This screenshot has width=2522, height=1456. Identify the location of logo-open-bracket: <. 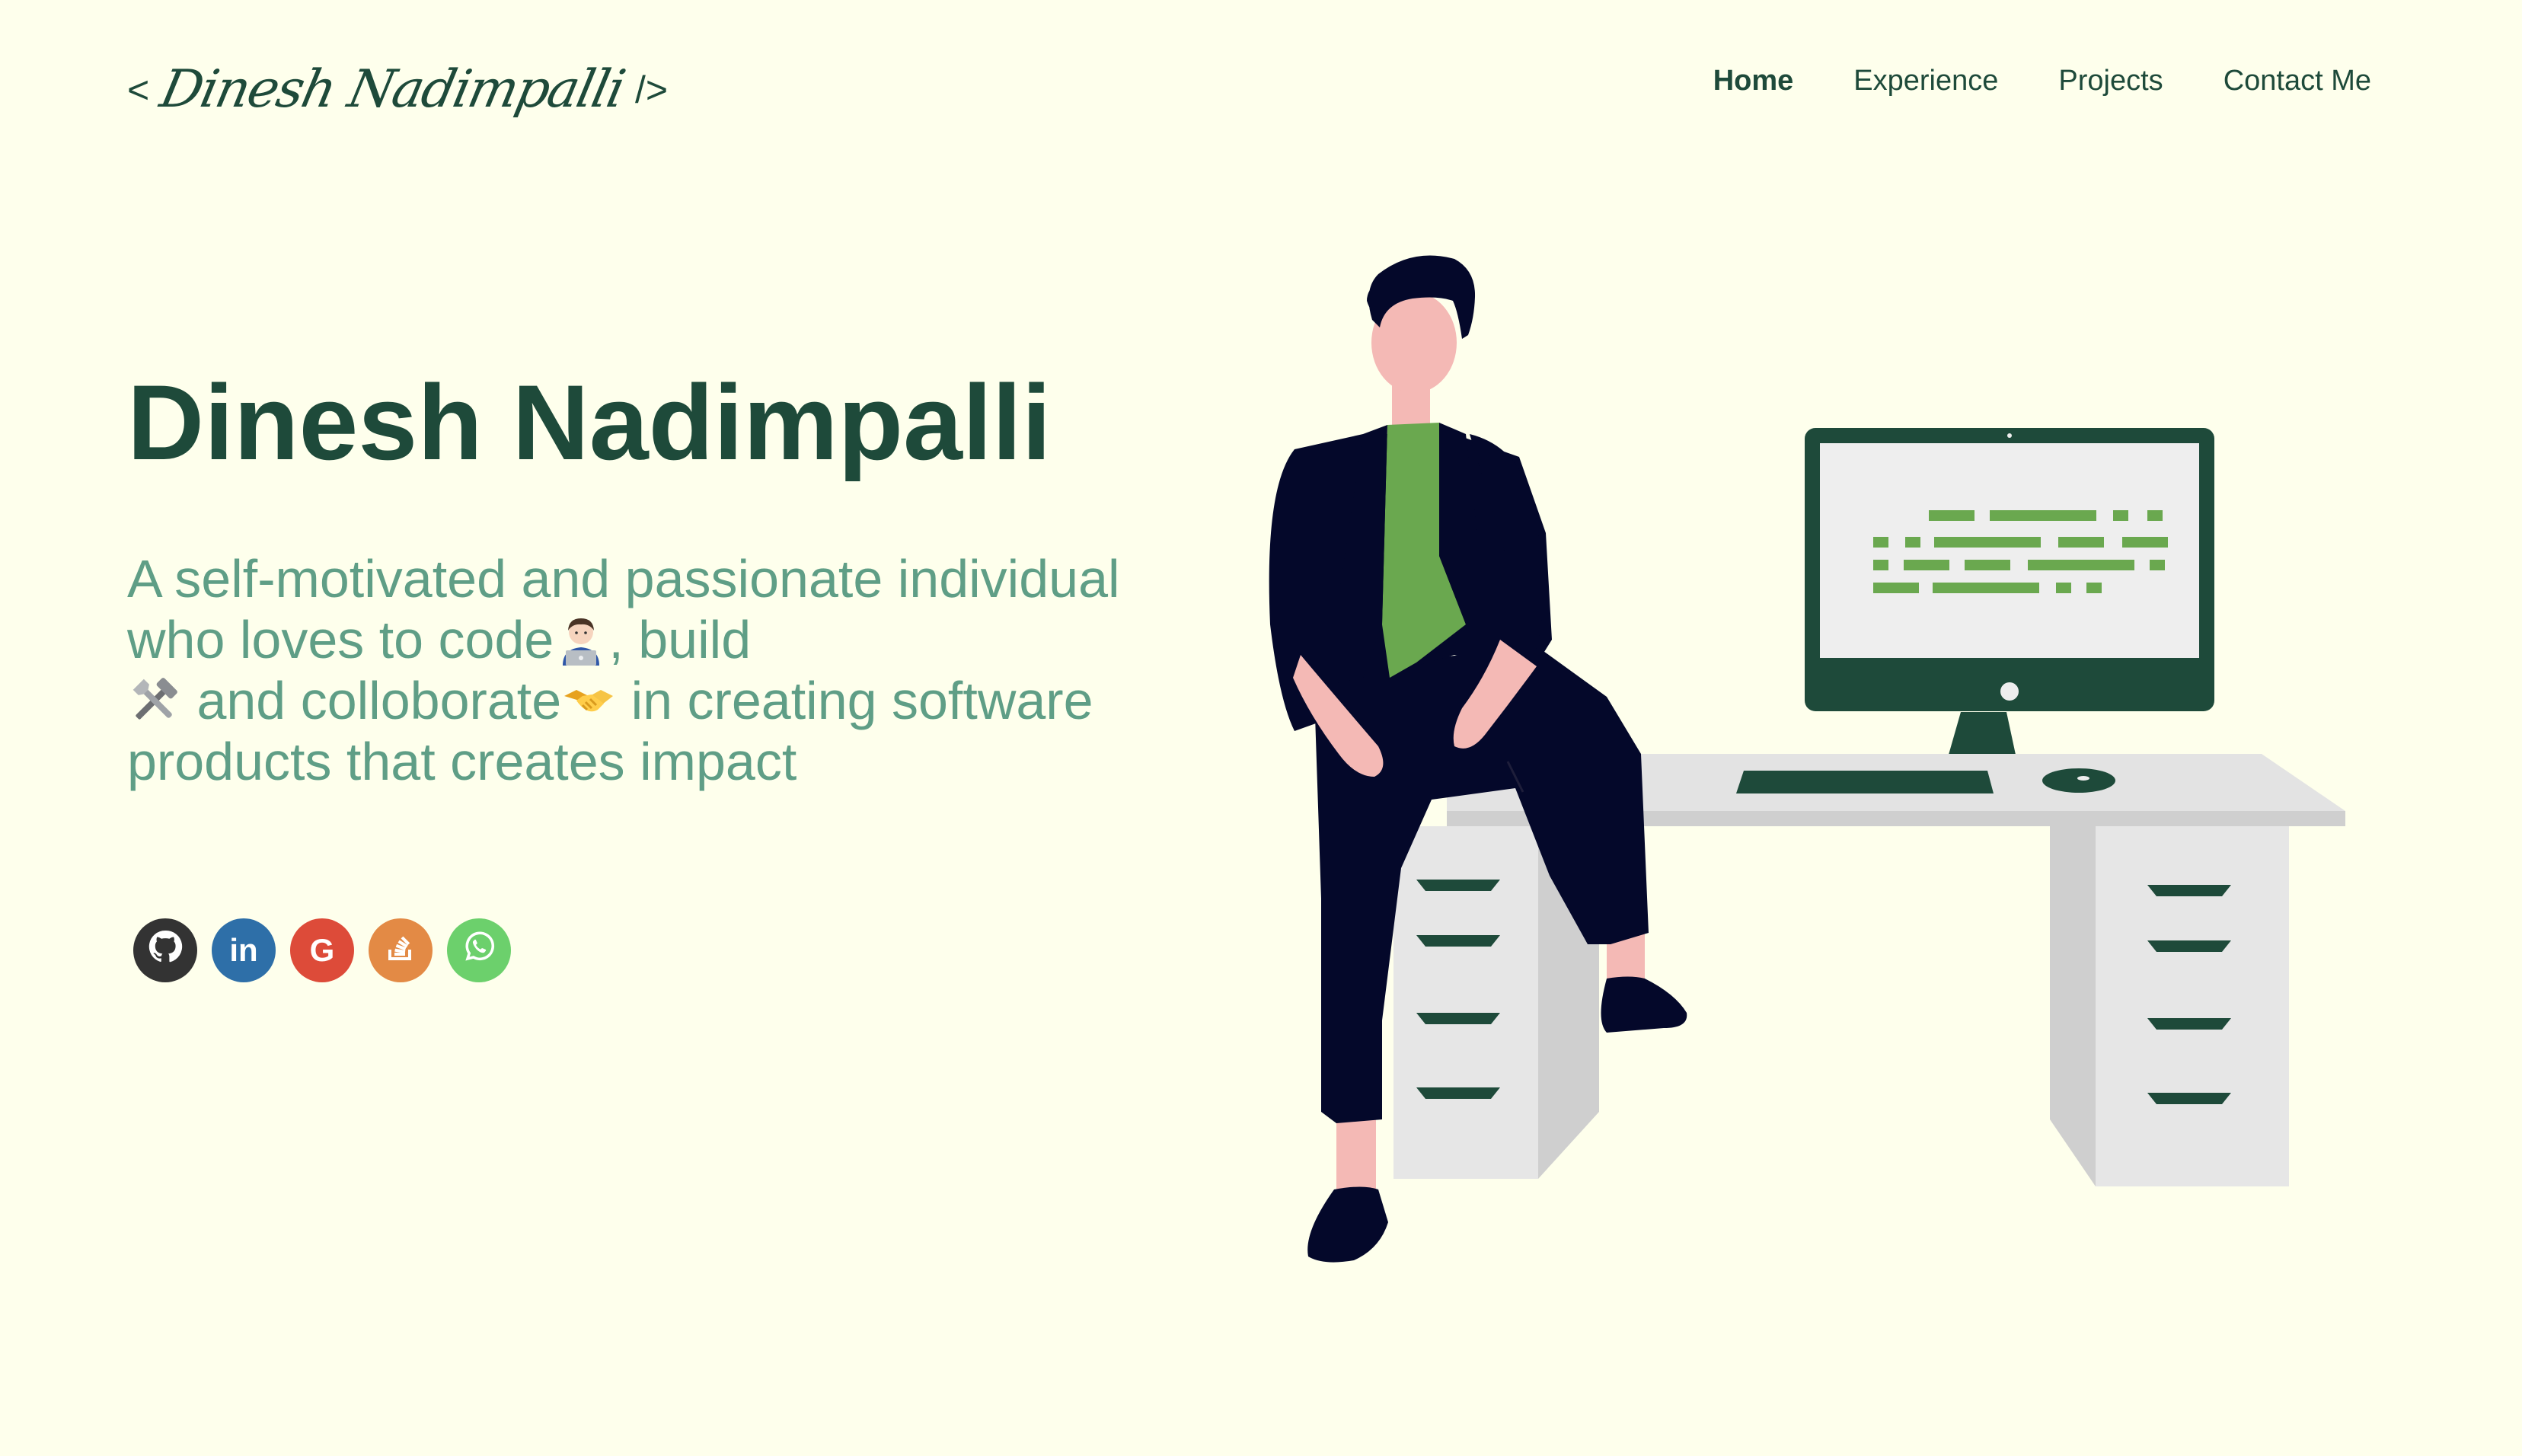
(138, 90).